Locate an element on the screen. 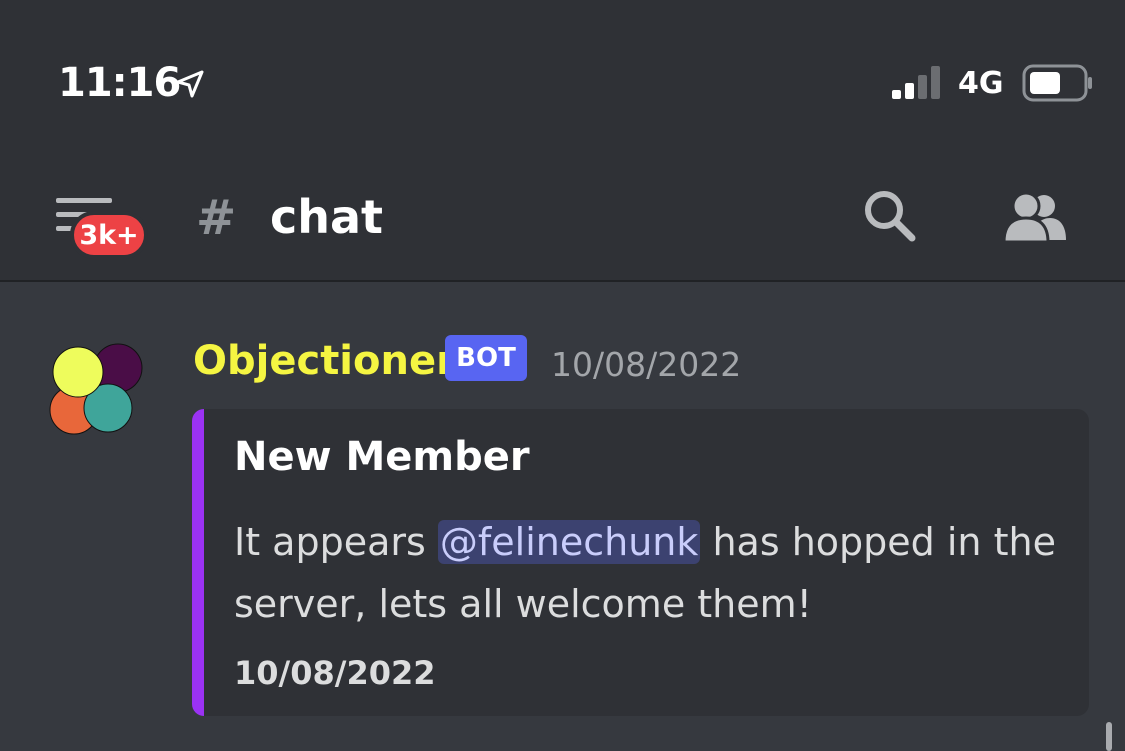 The width and height of the screenshot is (1125, 751). location-arrow-icon is located at coordinates (190, 84).